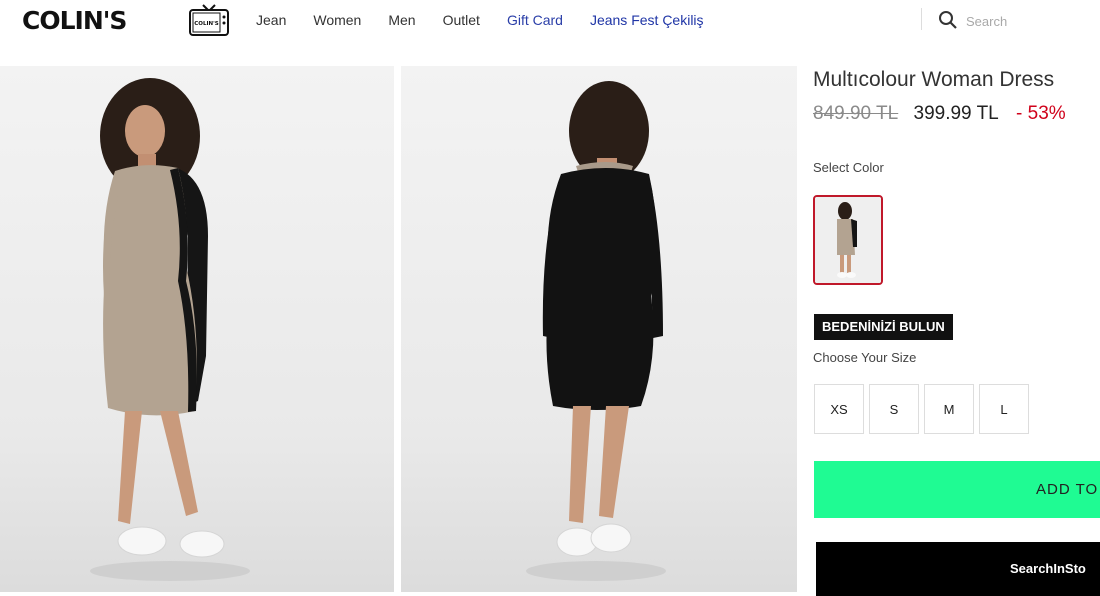 The width and height of the screenshot is (1100, 596). I want to click on product-photo-back-illustration, so click(596, 331).